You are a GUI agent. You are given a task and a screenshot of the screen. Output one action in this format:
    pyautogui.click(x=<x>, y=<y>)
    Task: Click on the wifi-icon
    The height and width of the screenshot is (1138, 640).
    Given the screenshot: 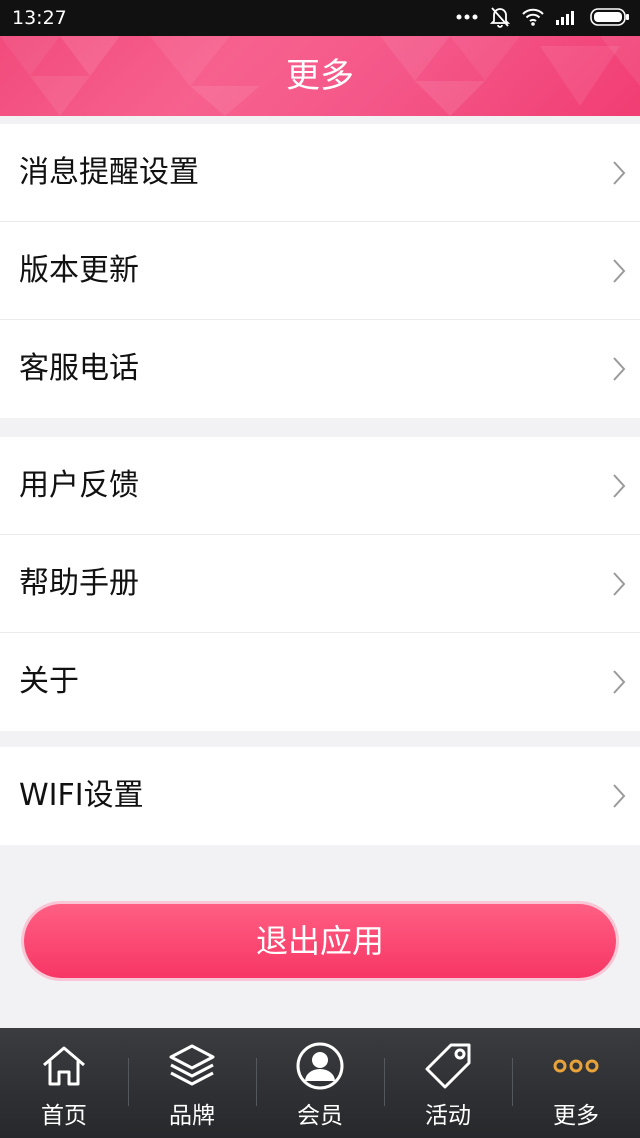 What is the action you would take?
    pyautogui.click(x=533, y=17)
    